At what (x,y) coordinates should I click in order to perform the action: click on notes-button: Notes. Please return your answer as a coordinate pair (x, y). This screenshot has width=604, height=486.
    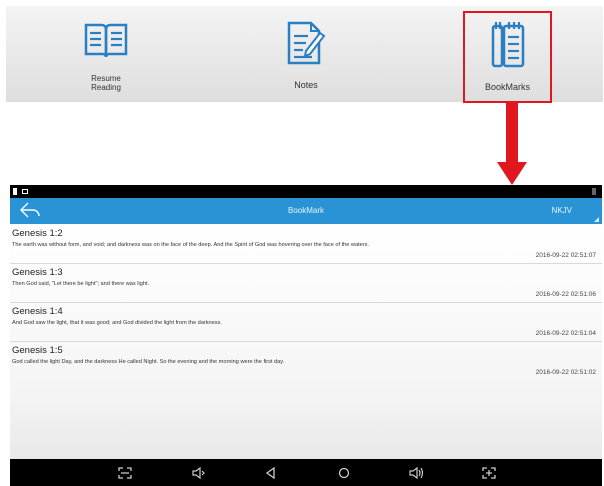
    Looking at the image, I should click on (306, 54).